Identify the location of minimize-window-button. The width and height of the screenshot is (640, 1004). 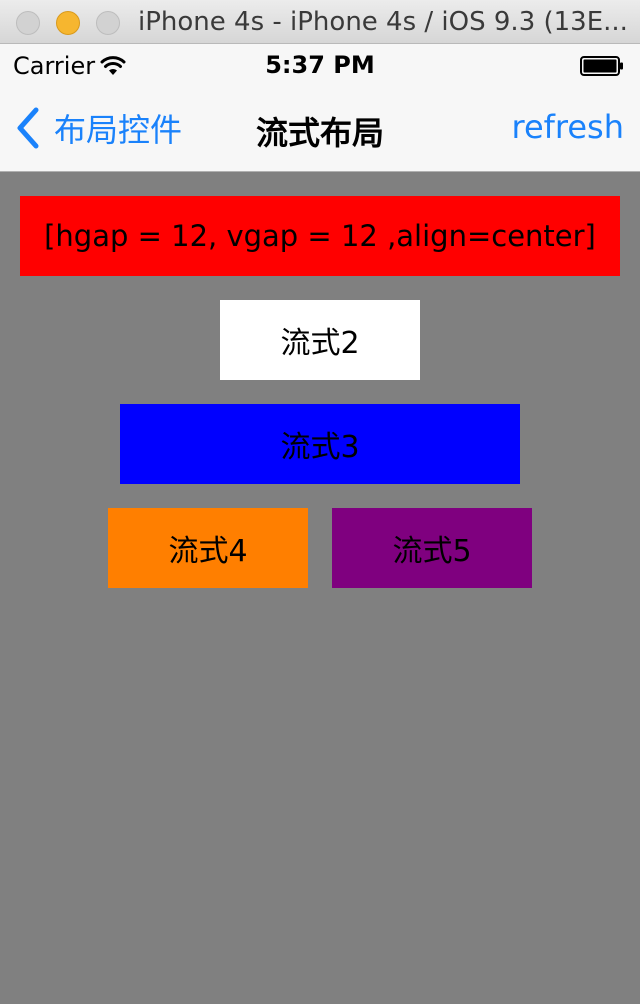
(68, 23).